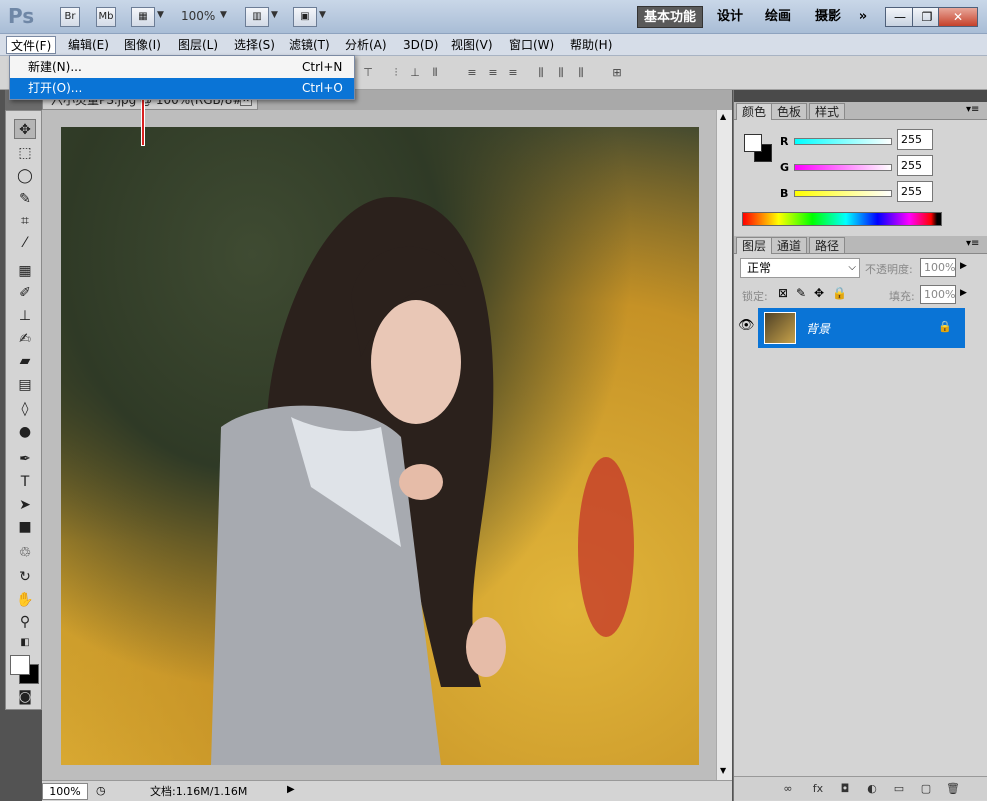 Image resolution: width=987 pixels, height=801 pixels. I want to click on align-vcenter-icon: ⫶, so click(396, 73).